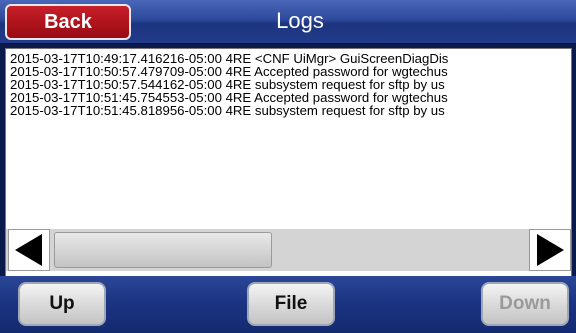 Image resolution: width=576 pixels, height=333 pixels. I want to click on scroll-left-button, so click(29, 250).